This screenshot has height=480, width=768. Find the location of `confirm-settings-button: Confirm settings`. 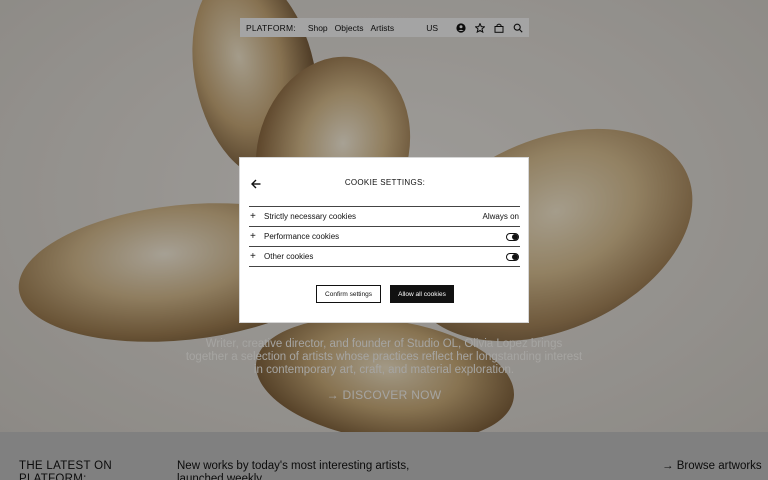

confirm-settings-button: Confirm settings is located at coordinates (348, 294).